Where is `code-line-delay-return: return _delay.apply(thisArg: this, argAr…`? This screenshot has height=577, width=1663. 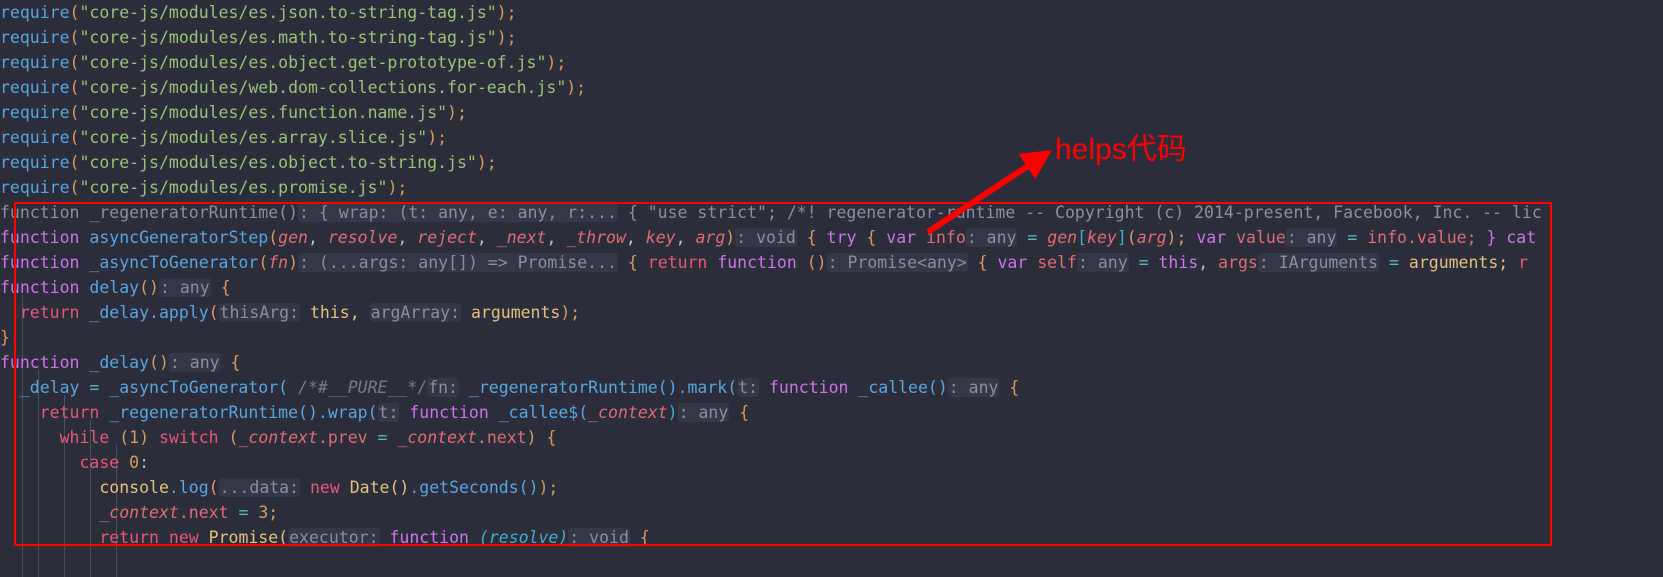
code-line-delay-return: return _delay.apply(thisArg: this, argAr… is located at coordinates (300, 312).